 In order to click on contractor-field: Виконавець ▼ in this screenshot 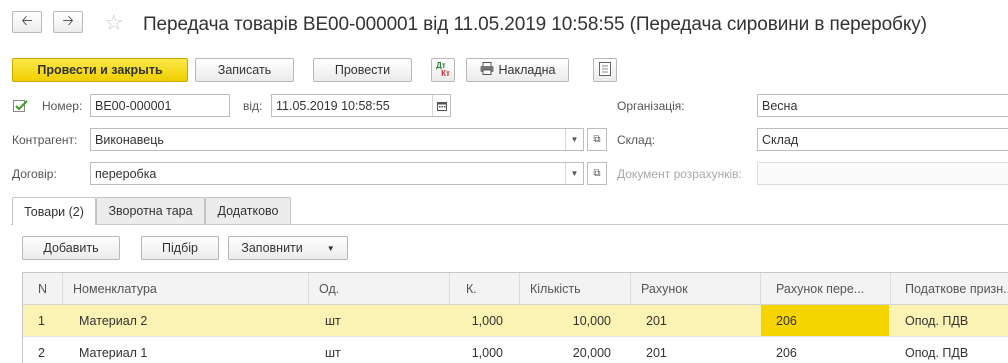, I will do `click(337, 139)`.